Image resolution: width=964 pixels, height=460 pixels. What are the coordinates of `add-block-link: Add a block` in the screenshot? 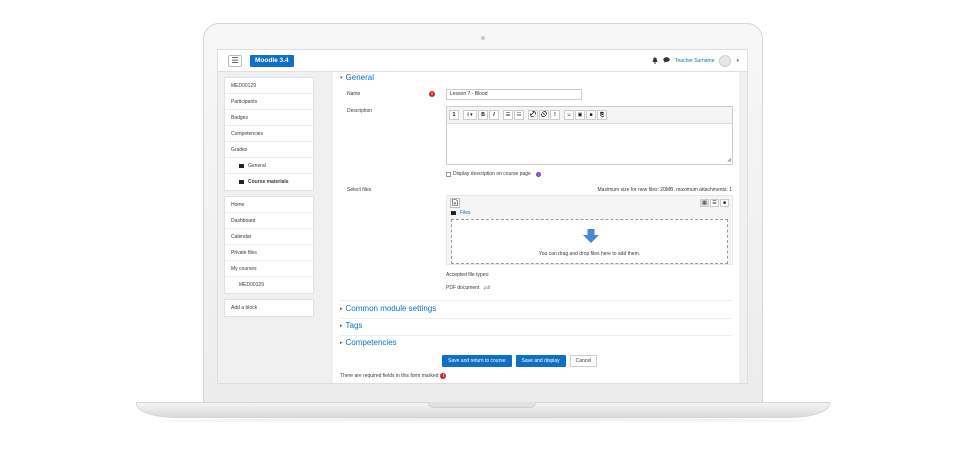 It's located at (269, 308).